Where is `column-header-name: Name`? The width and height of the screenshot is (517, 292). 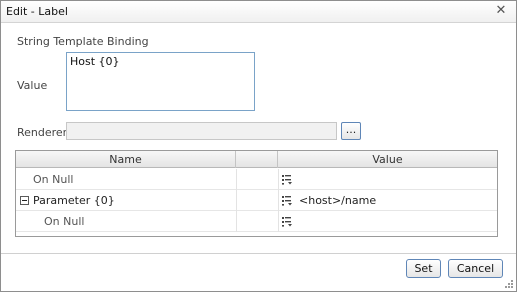
column-header-name: Name is located at coordinates (126, 159).